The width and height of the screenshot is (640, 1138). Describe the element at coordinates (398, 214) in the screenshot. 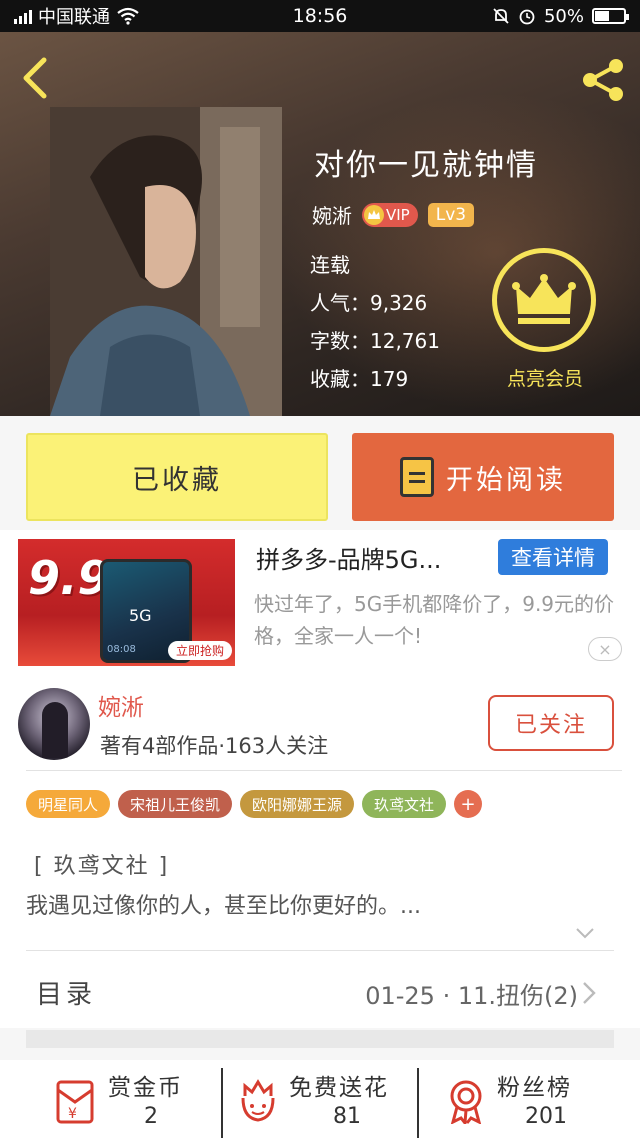

I see `vip-label: VIP` at that location.